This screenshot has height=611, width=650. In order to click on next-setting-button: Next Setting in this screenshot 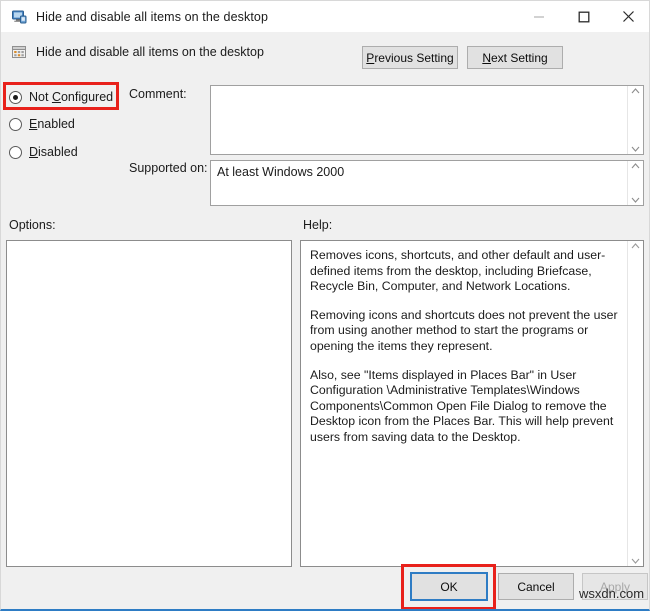, I will do `click(515, 57)`.